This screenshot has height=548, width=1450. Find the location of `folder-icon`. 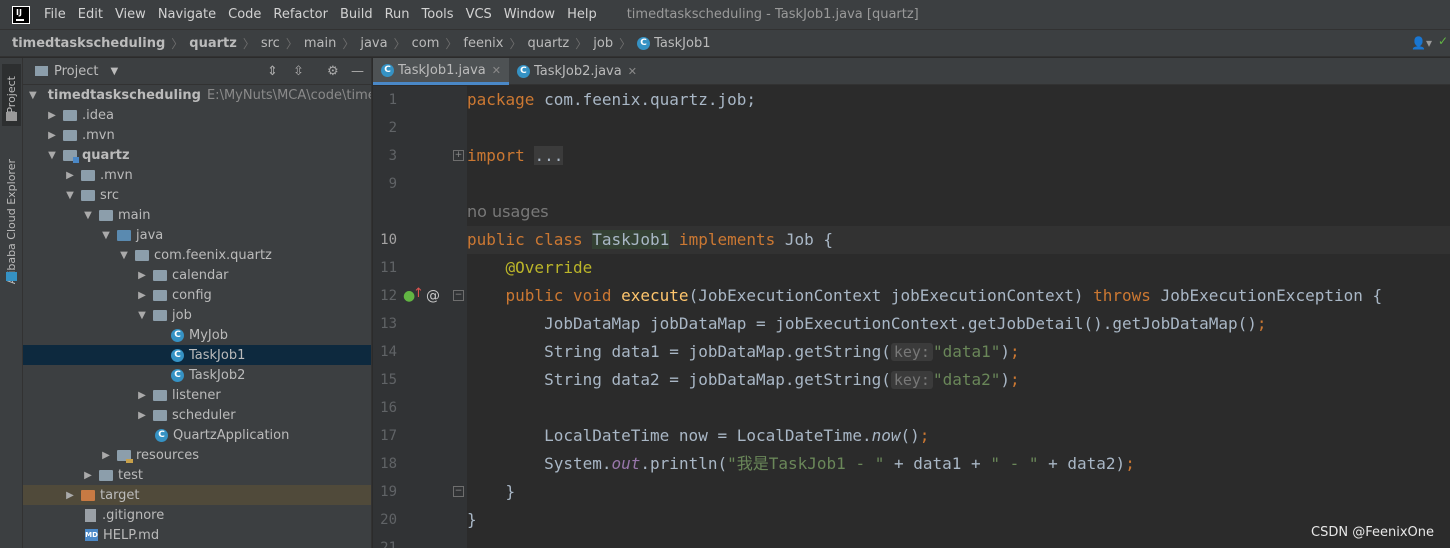

folder-icon is located at coordinates (70, 135).